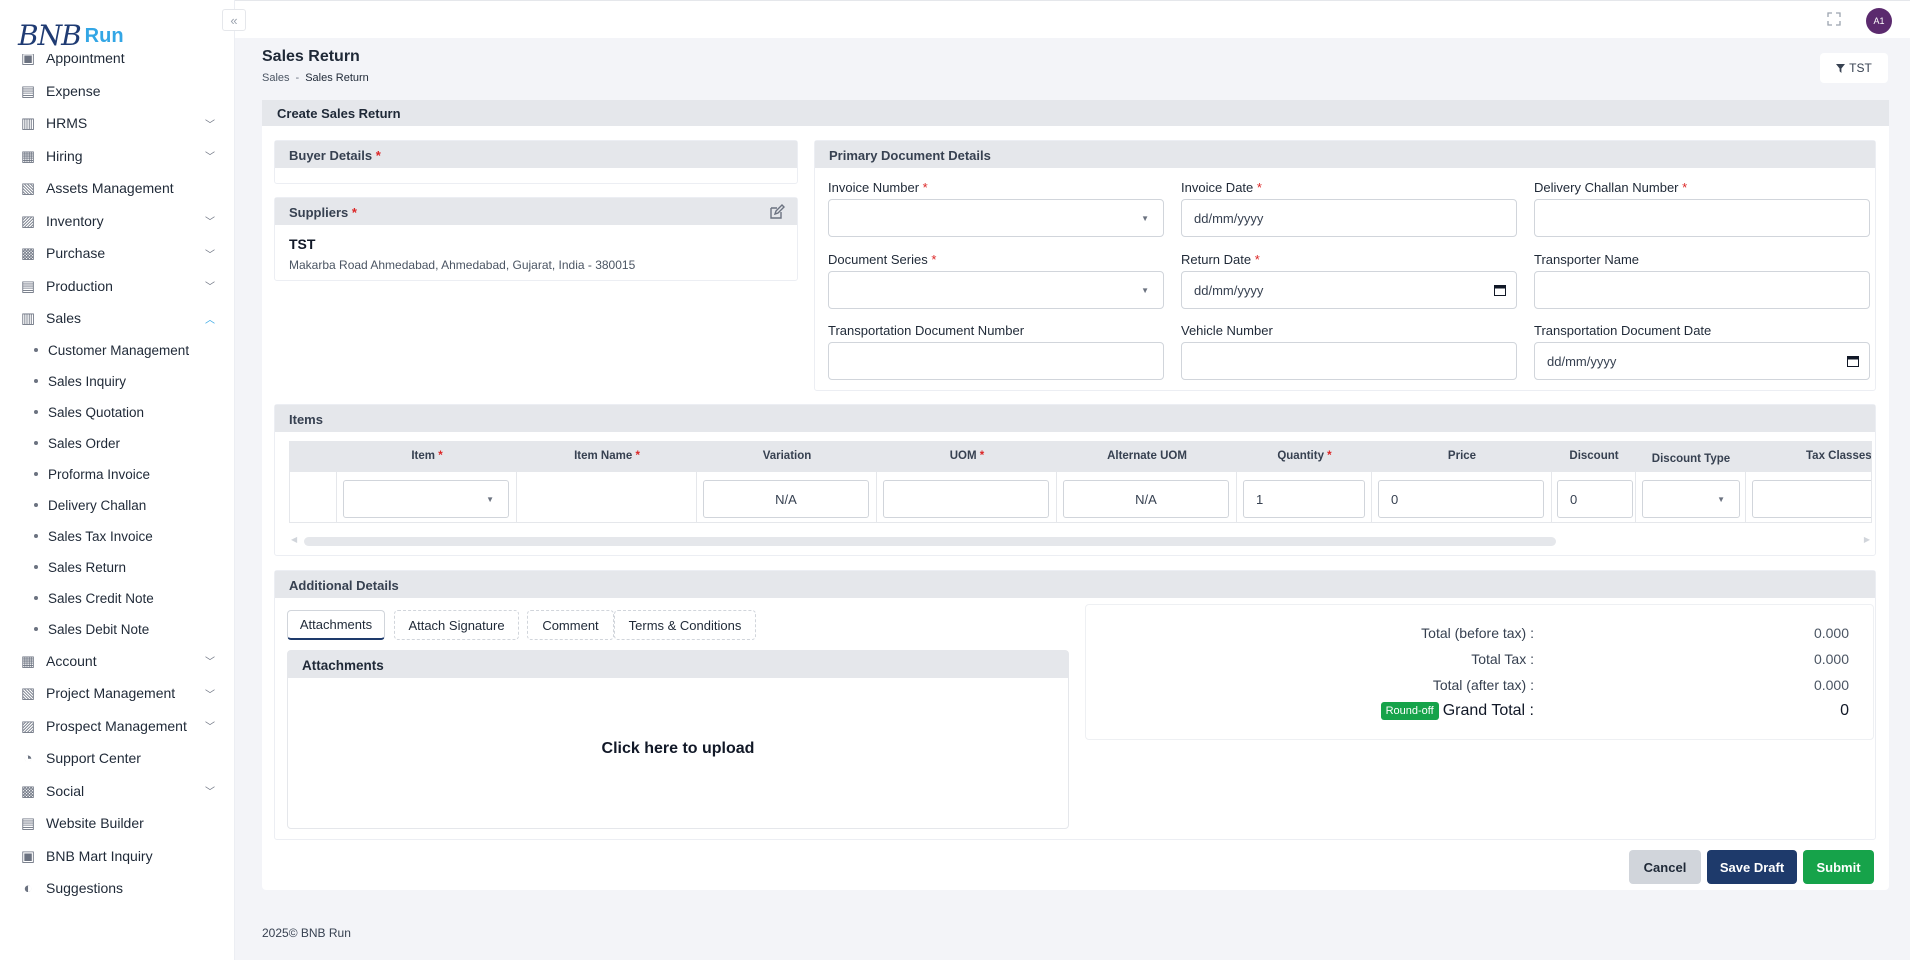  Describe the element at coordinates (1409, 711) in the screenshot. I see `round-off-badge: Round-off` at that location.